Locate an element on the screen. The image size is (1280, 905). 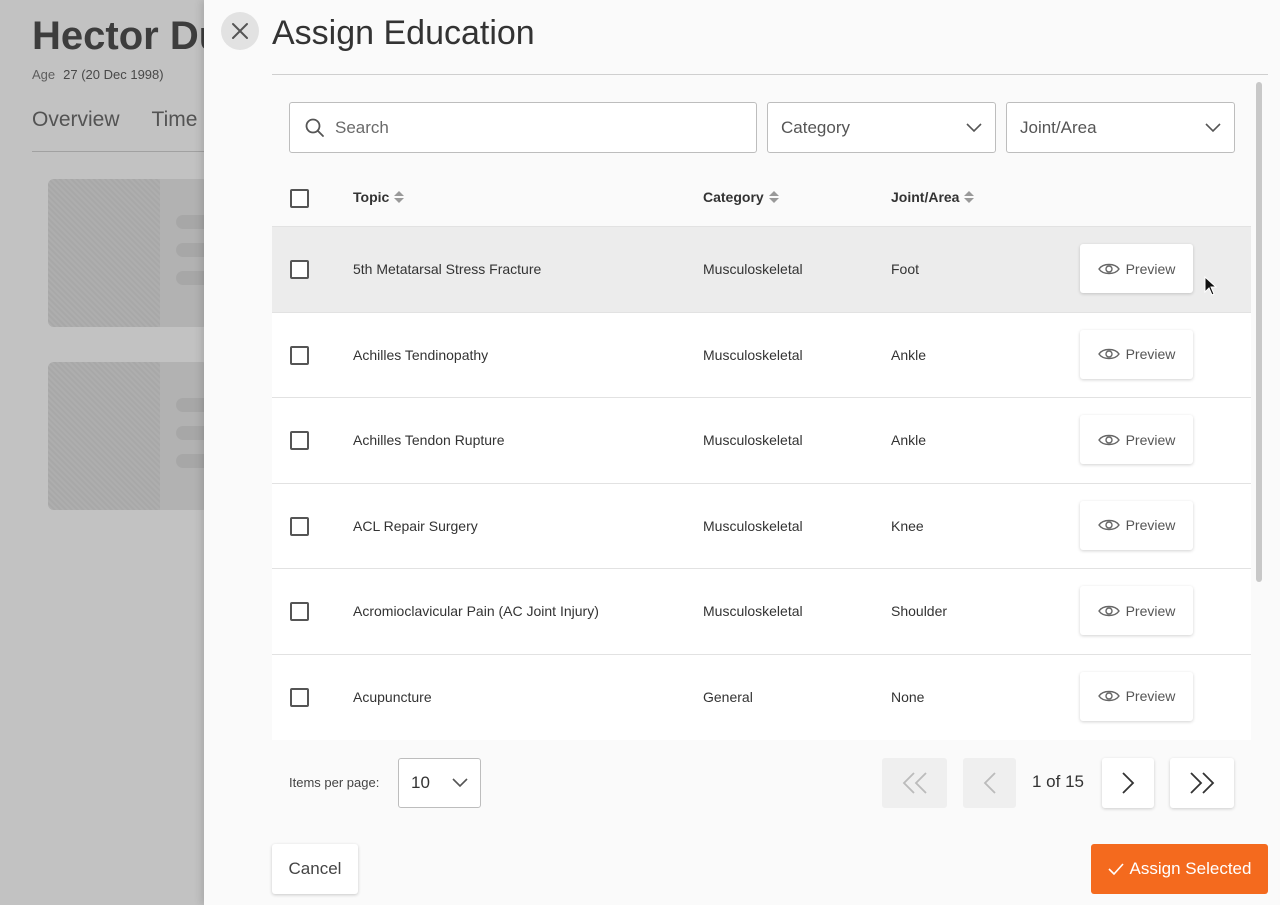
last-page-button is located at coordinates (1202, 783).